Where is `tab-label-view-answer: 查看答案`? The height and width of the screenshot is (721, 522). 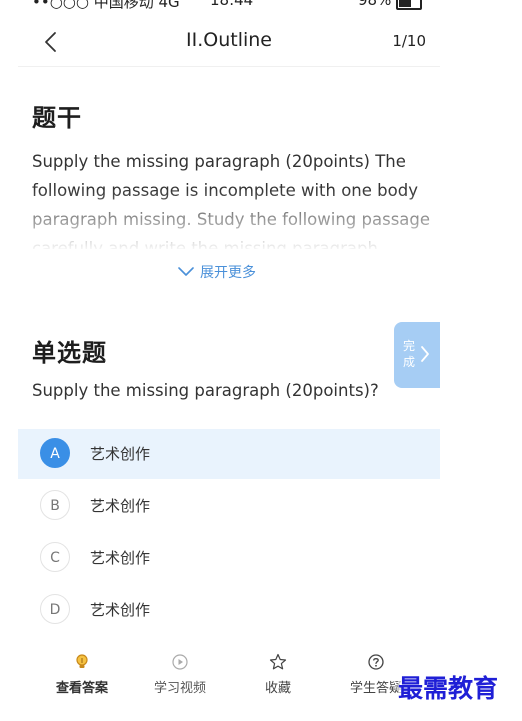
tab-label-view-answer: 查看答案 is located at coordinates (81, 688).